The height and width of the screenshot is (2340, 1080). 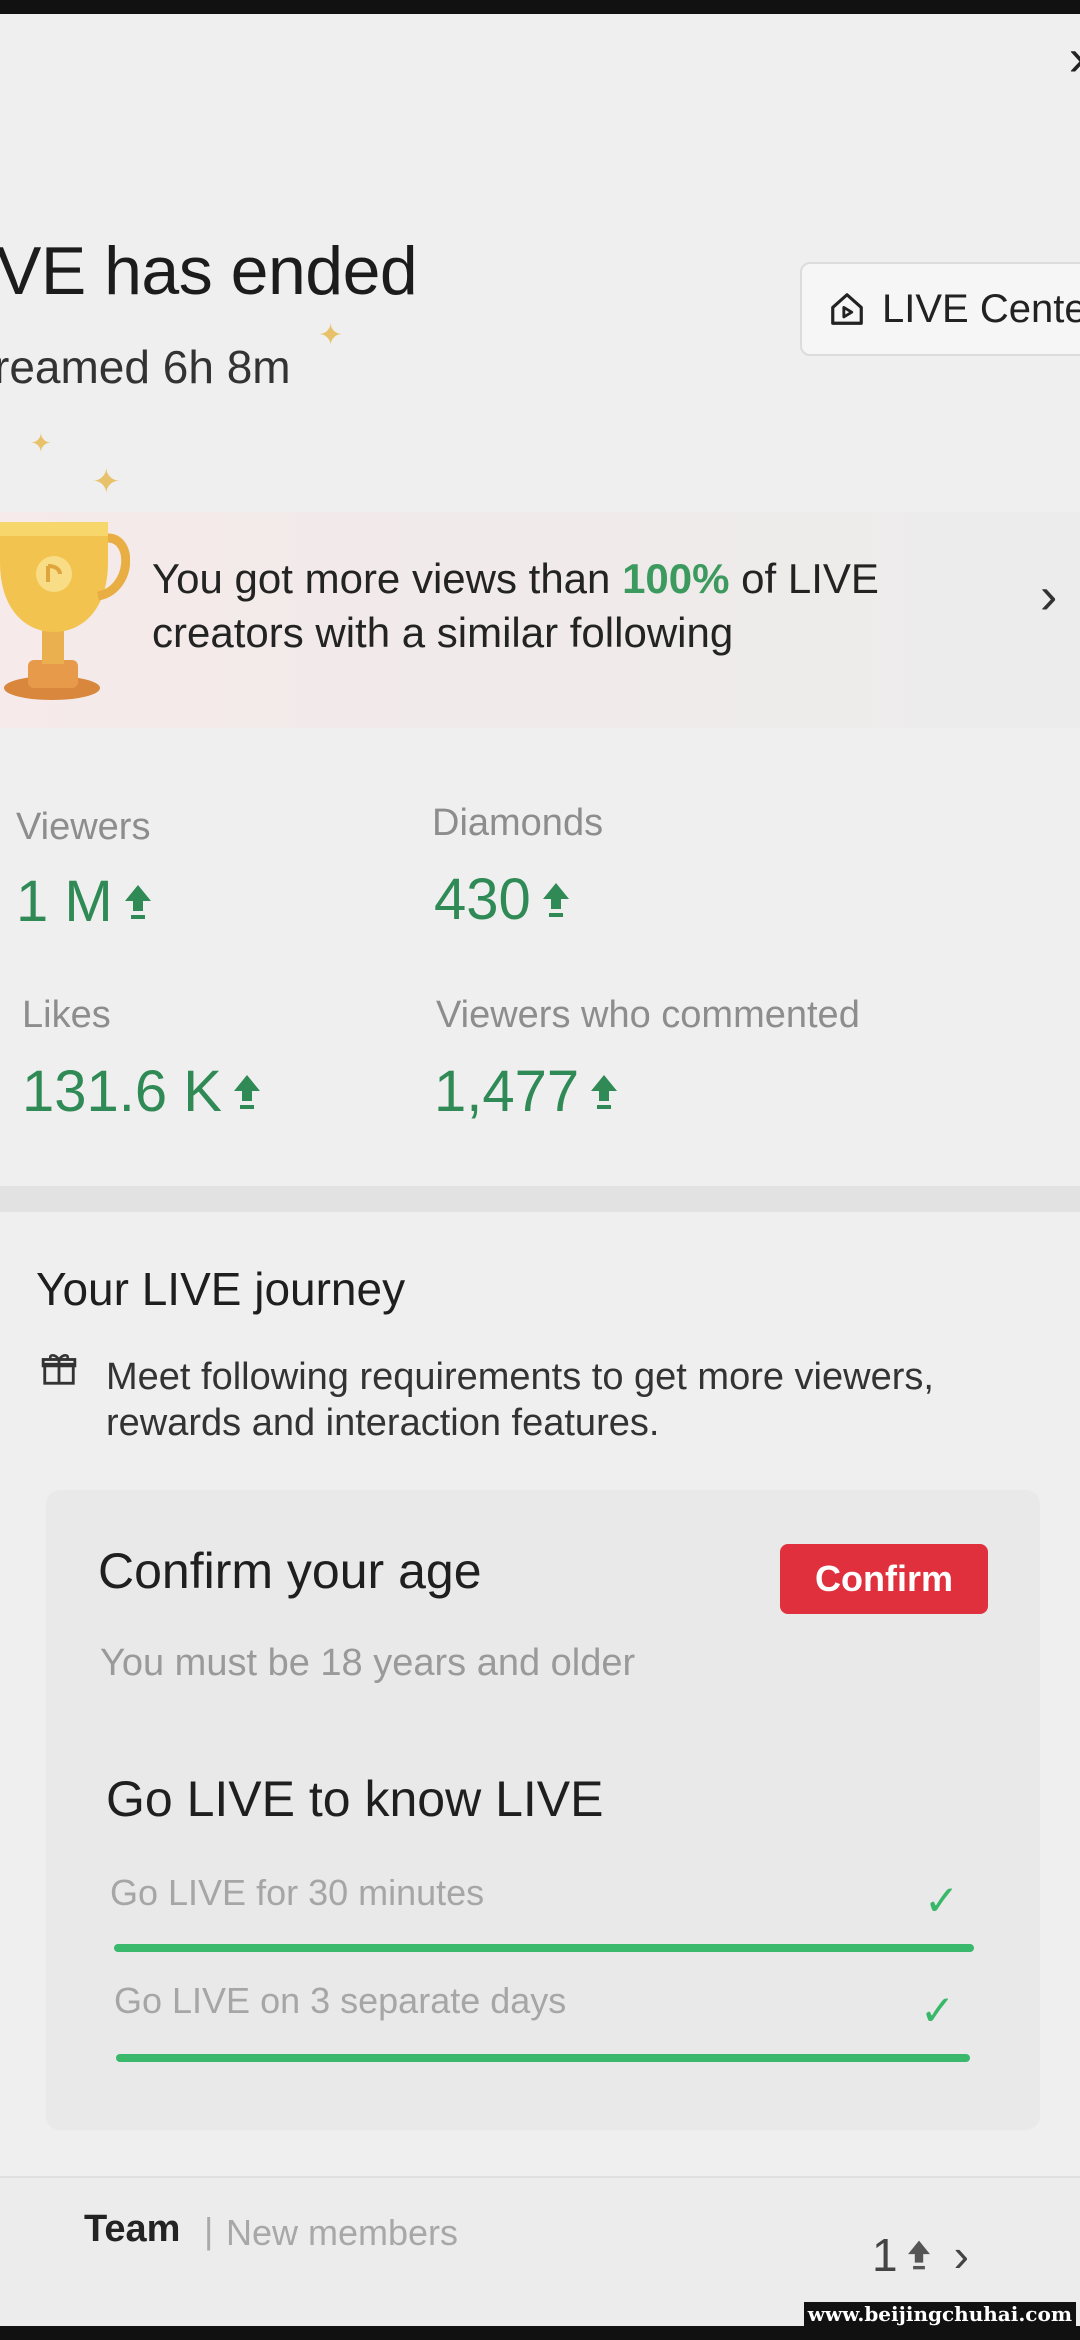 What do you see at coordinates (526, 1091) in the screenshot?
I see `stat-value-commented: 1,477` at bounding box center [526, 1091].